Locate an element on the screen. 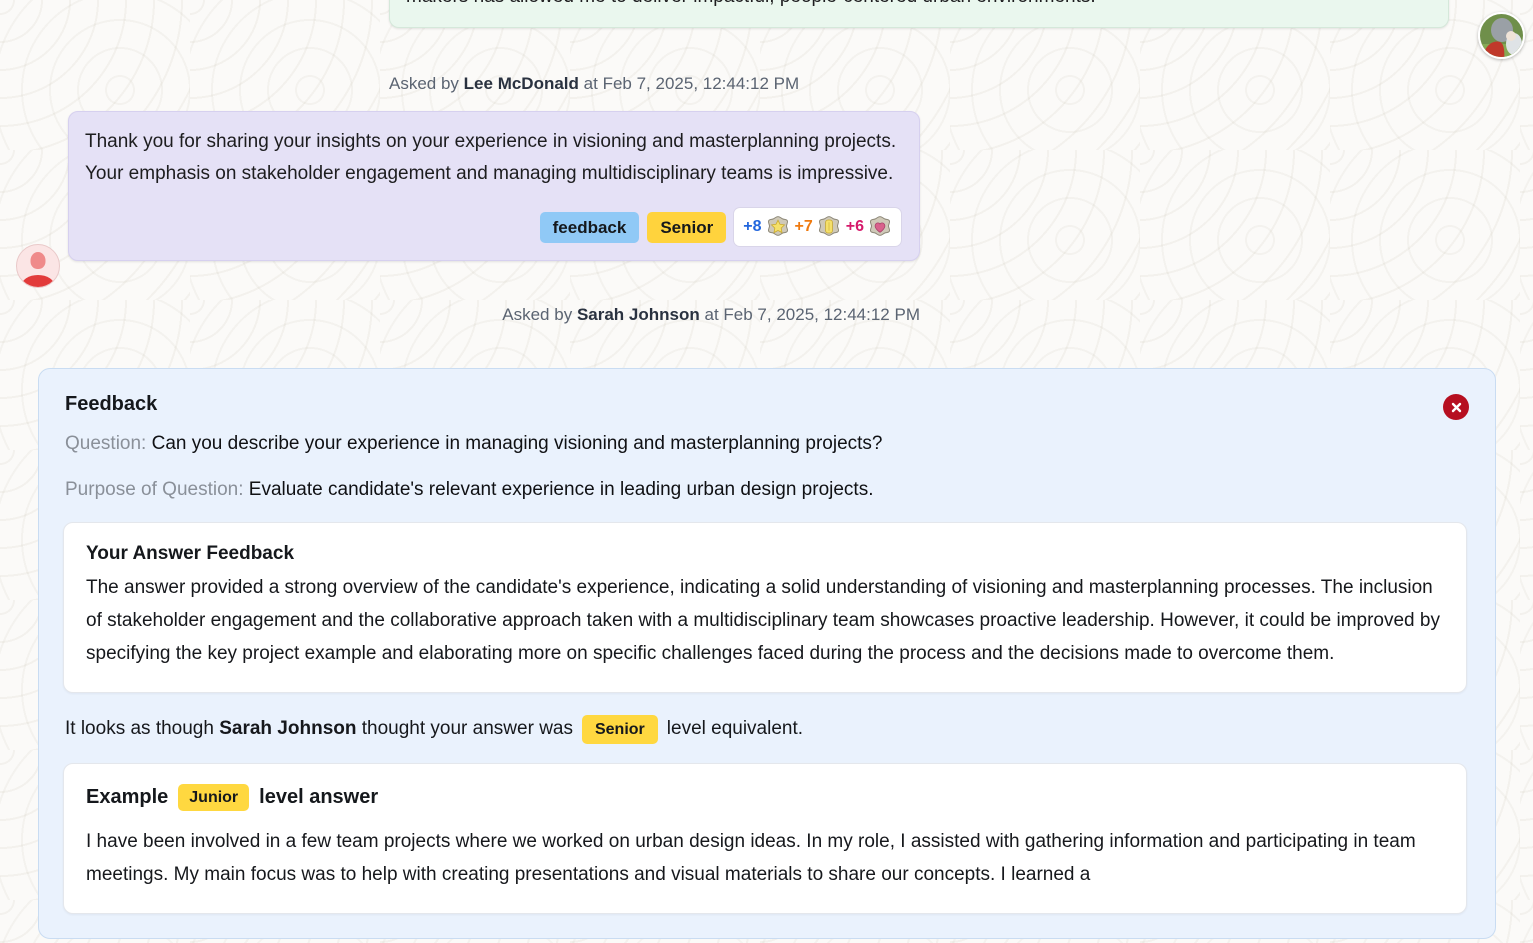 This screenshot has width=1533, height=943. verdict-suffix: level equivalent. is located at coordinates (735, 728).